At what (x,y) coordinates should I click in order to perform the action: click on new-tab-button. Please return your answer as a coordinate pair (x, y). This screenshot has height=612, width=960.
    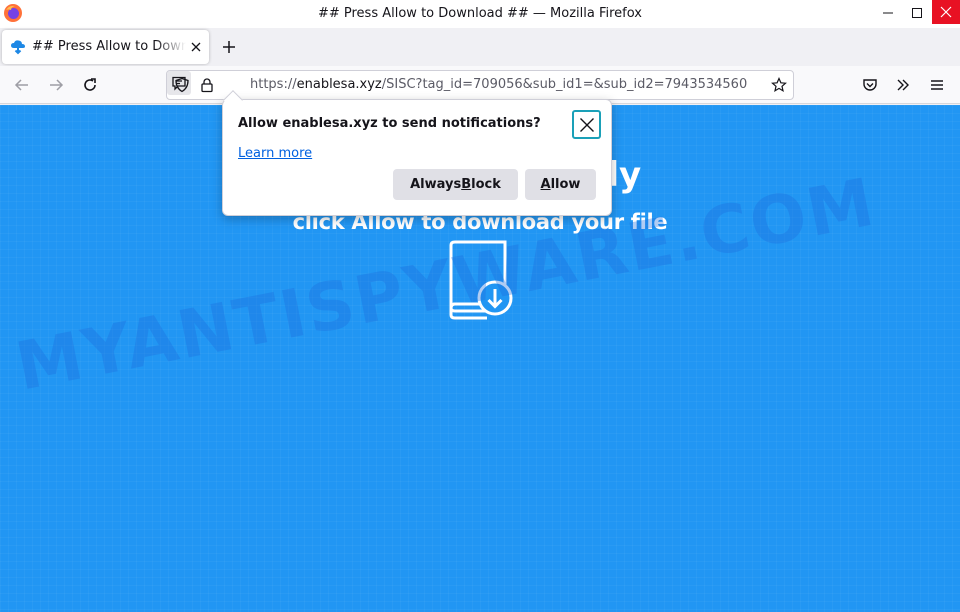
    Looking at the image, I should click on (229, 47).